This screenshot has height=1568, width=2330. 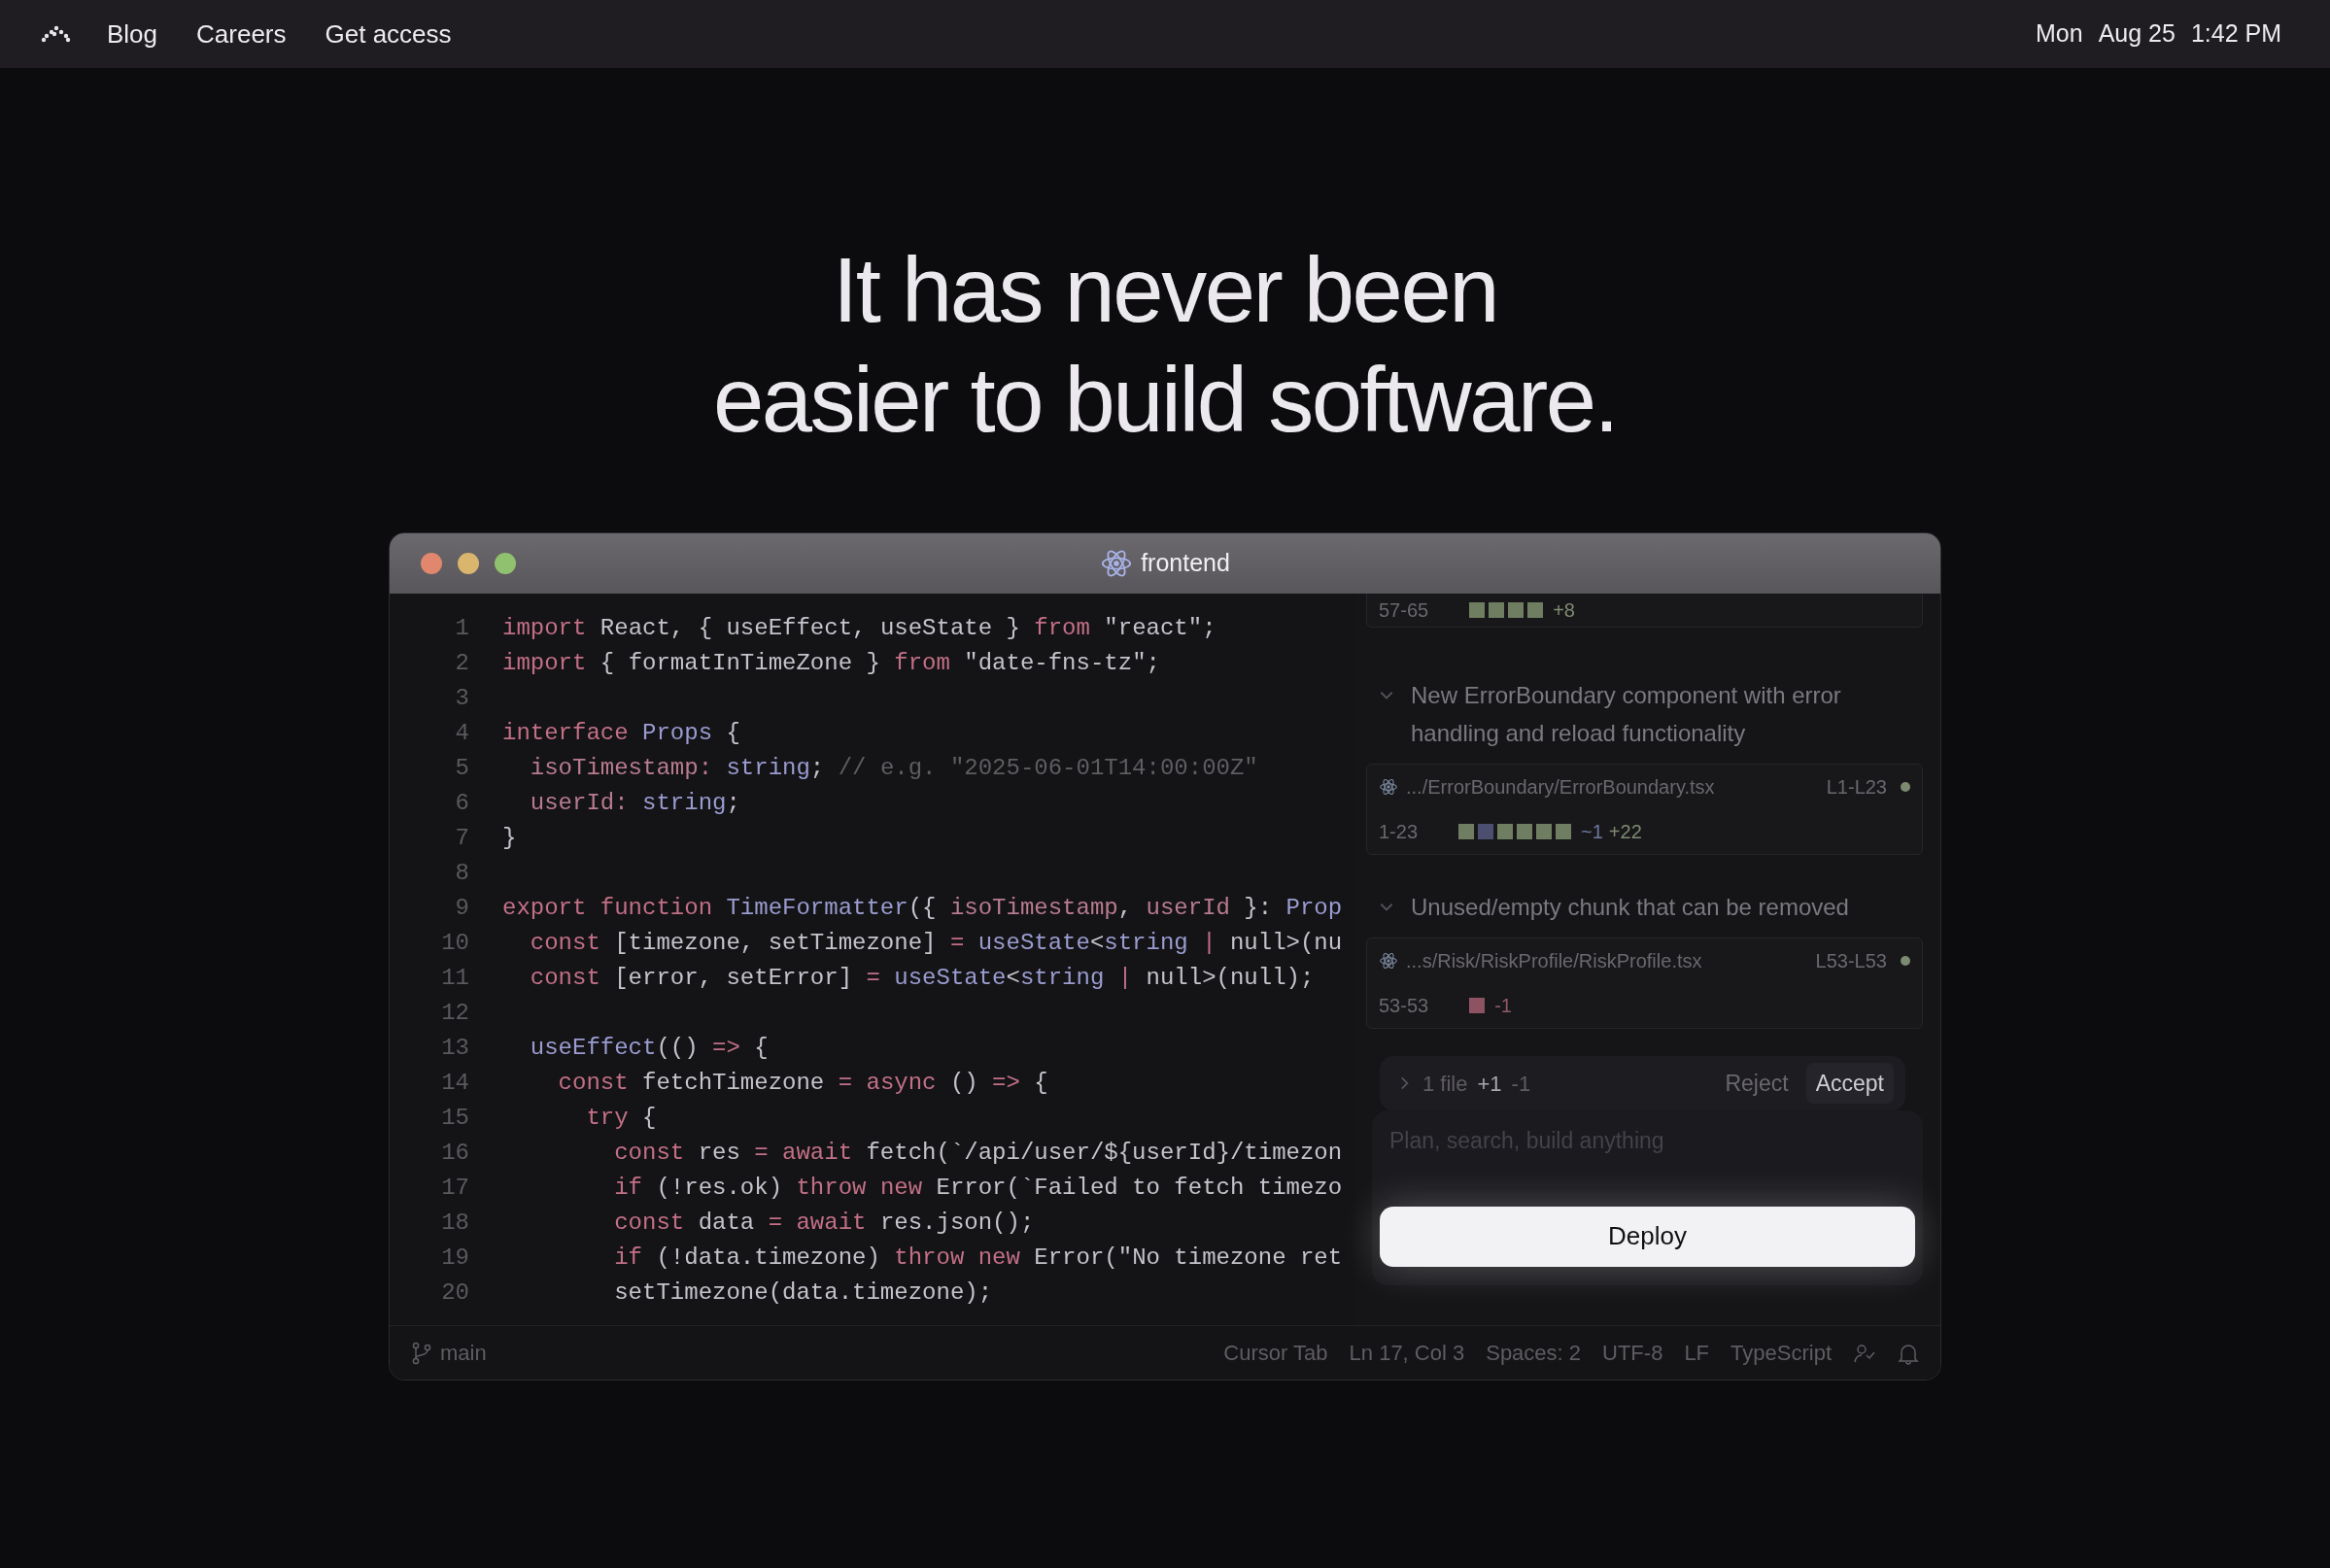 What do you see at coordinates (936, 943) in the screenshot?
I see `code-line: const [timezone, setTimezone] = useState<string | null>(nu` at bounding box center [936, 943].